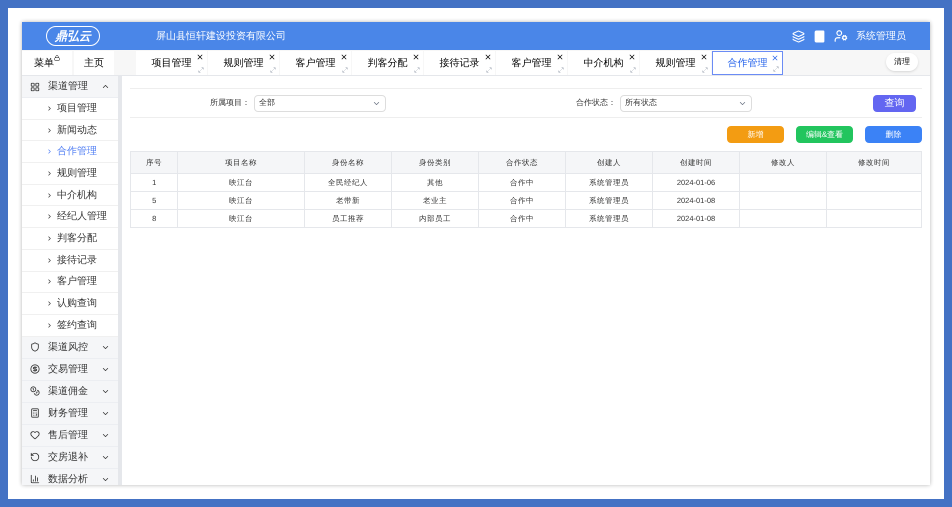 This screenshot has width=952, height=507. Describe the element at coordinates (70, 152) in the screenshot. I see `sidebar-item: 合作管理` at that location.